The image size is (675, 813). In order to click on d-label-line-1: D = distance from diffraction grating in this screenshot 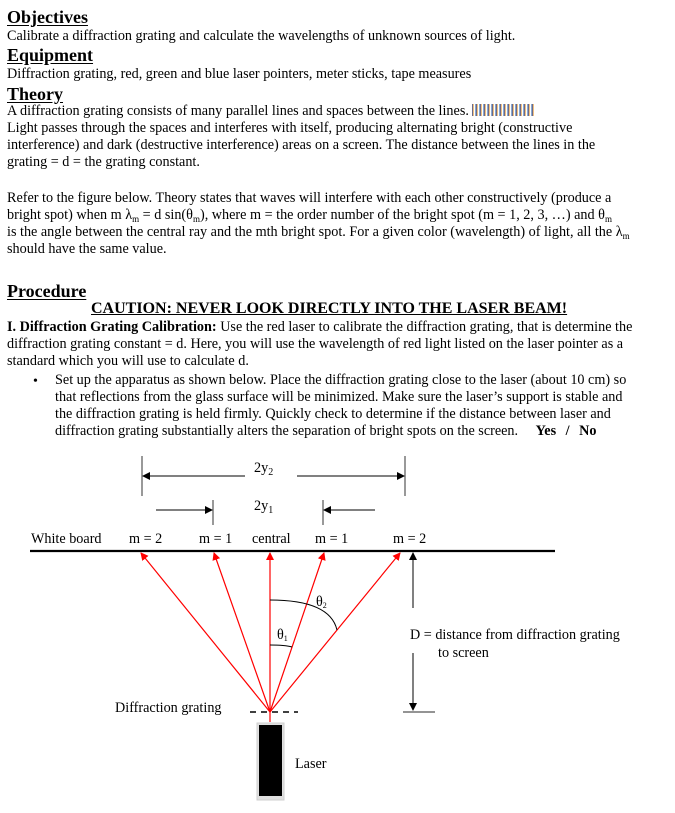, I will do `click(515, 635)`.